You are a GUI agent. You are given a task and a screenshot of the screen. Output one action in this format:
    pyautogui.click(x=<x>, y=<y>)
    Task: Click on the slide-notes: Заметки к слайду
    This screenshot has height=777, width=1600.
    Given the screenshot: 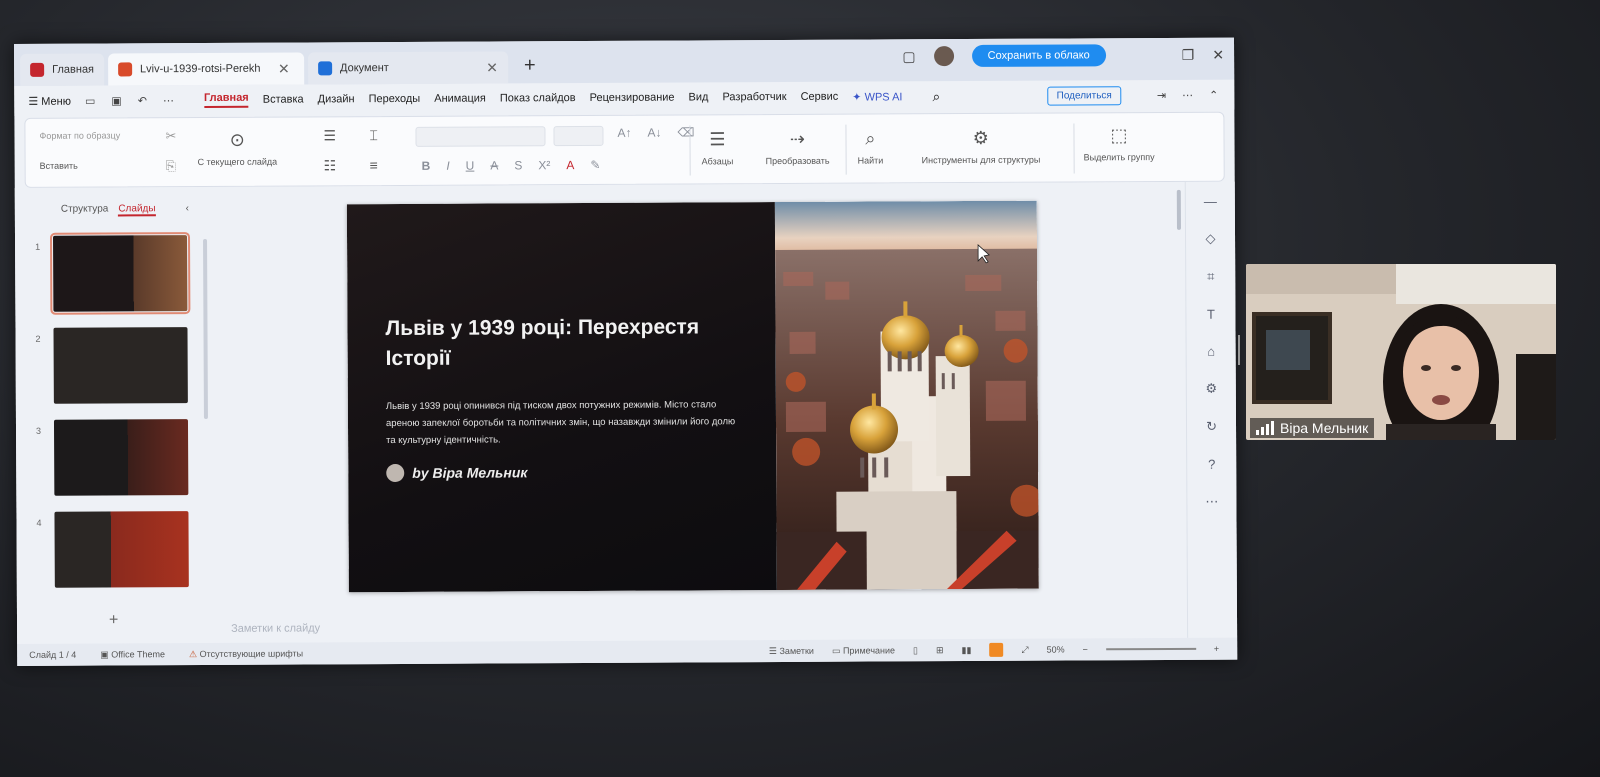 What is the action you would take?
    pyautogui.click(x=275, y=628)
    